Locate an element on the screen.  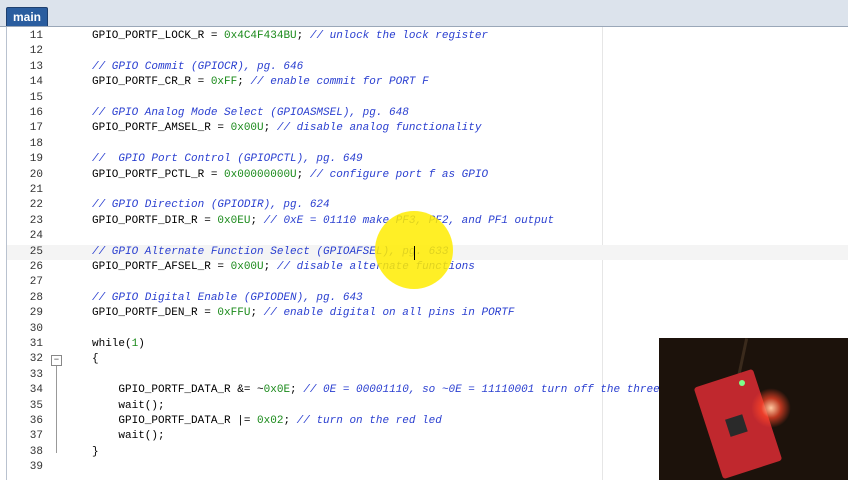
line-number: 26 is located at coordinates (36, 267).